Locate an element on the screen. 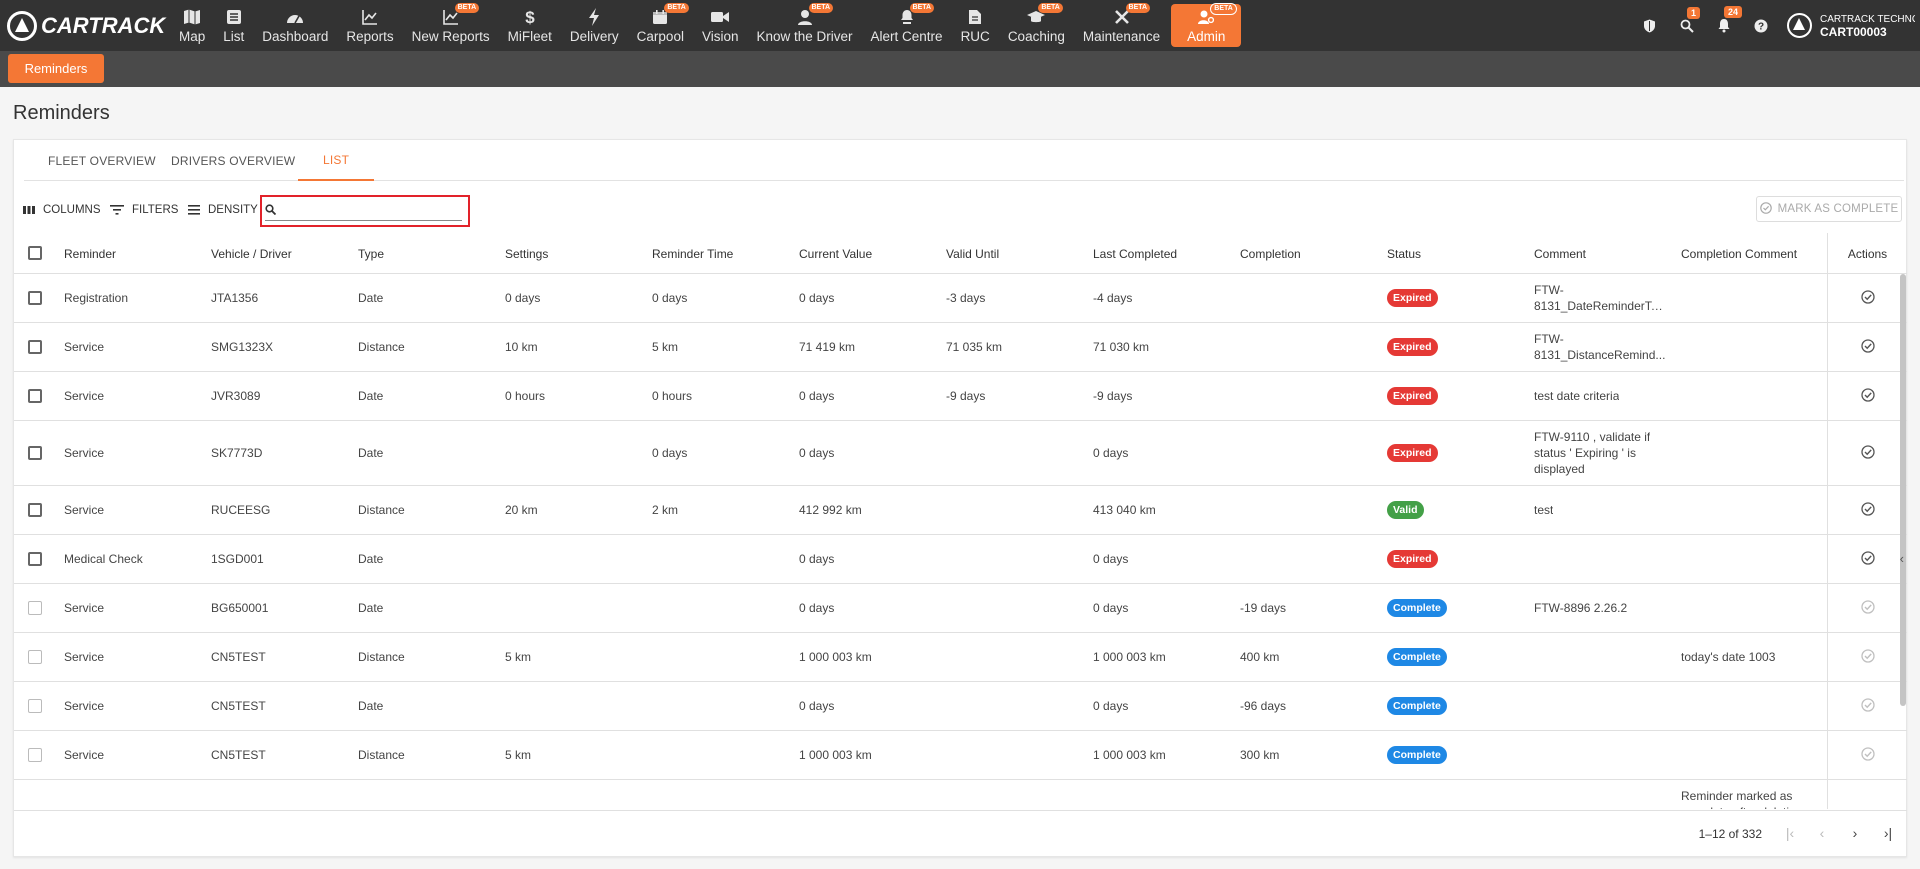  nav-item-carpool: BETA Carpool is located at coordinates (660, 25).